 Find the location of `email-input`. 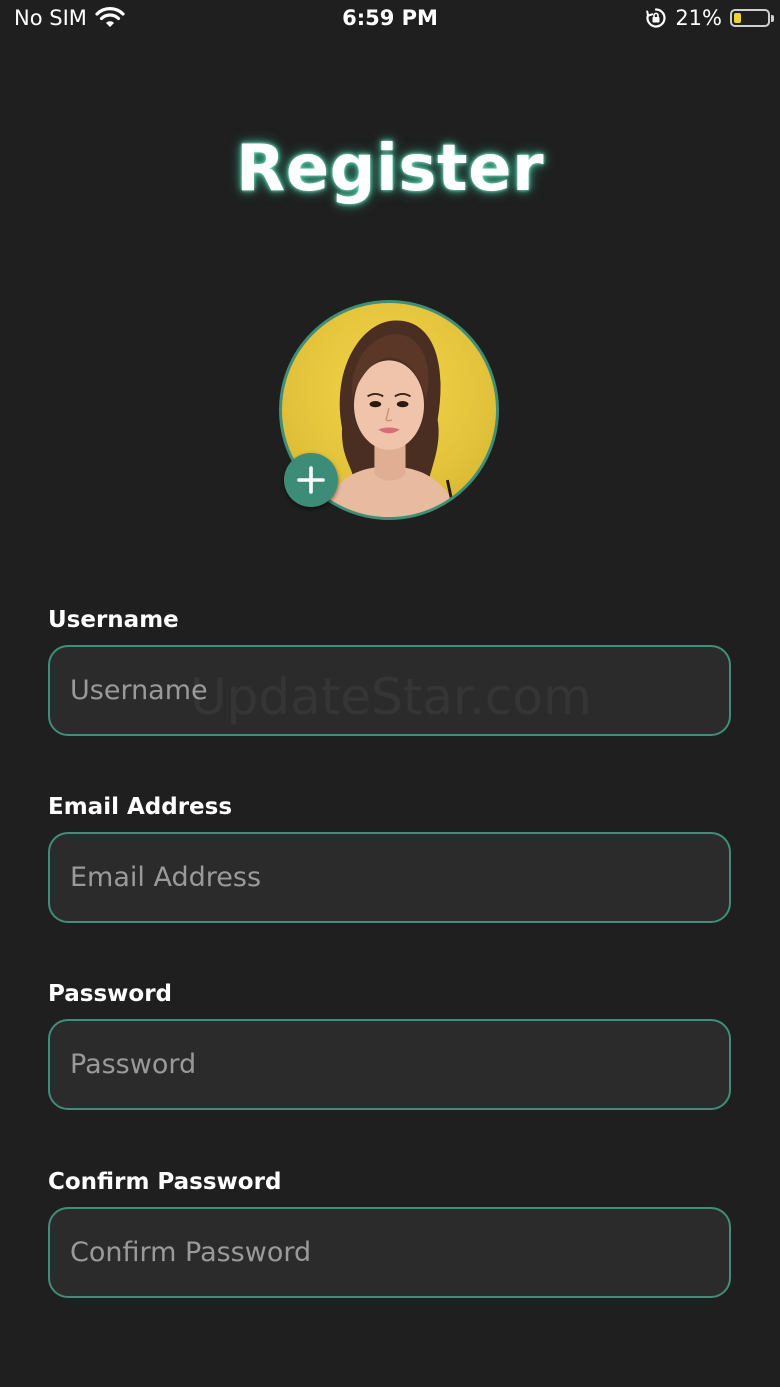

email-input is located at coordinates (389, 877).